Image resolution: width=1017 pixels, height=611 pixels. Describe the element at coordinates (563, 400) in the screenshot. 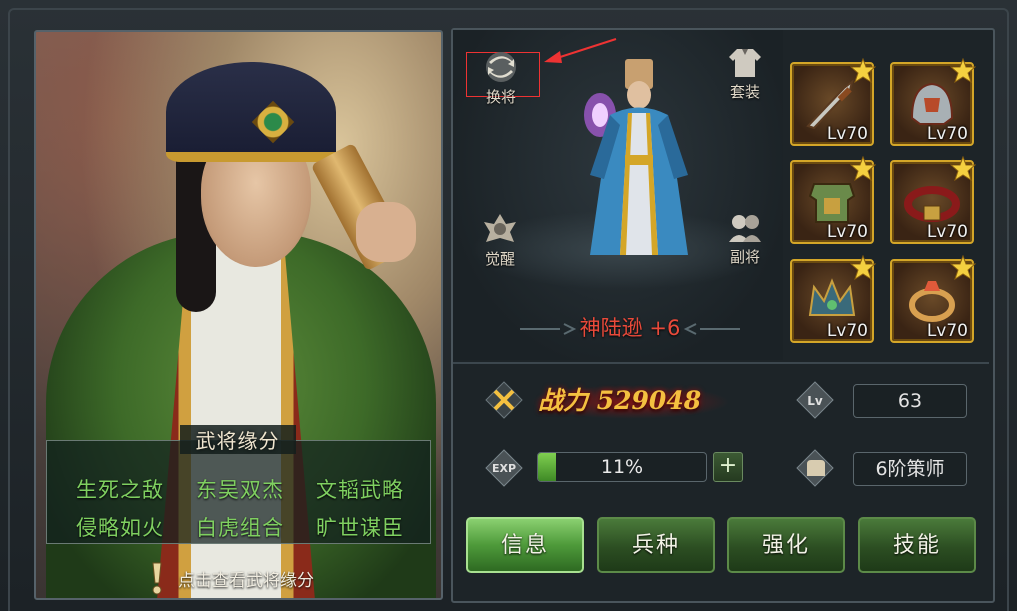

I see `power-label-text: 战力` at that location.